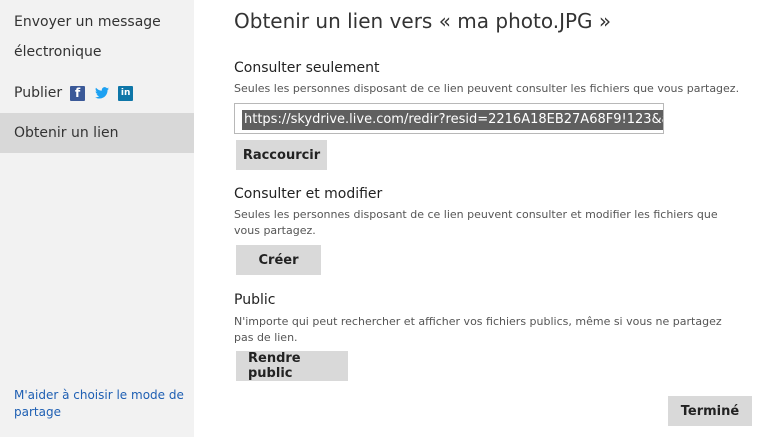 The image size is (760, 437). What do you see at coordinates (278, 260) in the screenshot?
I see `create-button: Créer` at bounding box center [278, 260].